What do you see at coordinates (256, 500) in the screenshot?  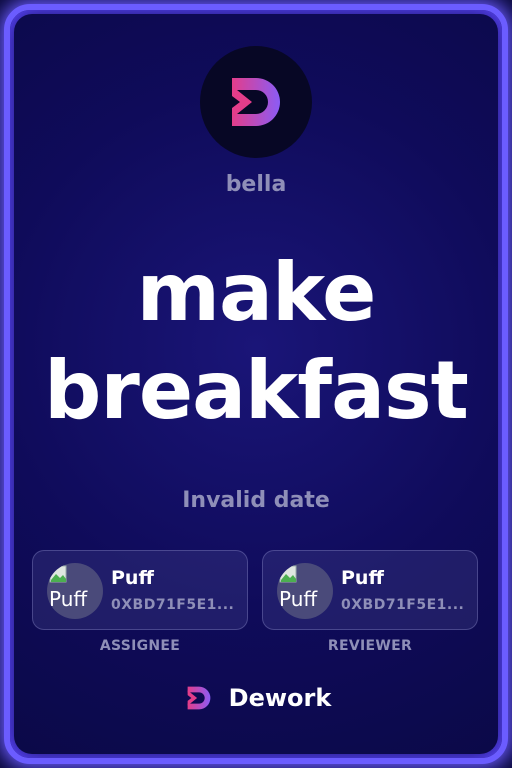 I see `task-date: Invalid date` at bounding box center [256, 500].